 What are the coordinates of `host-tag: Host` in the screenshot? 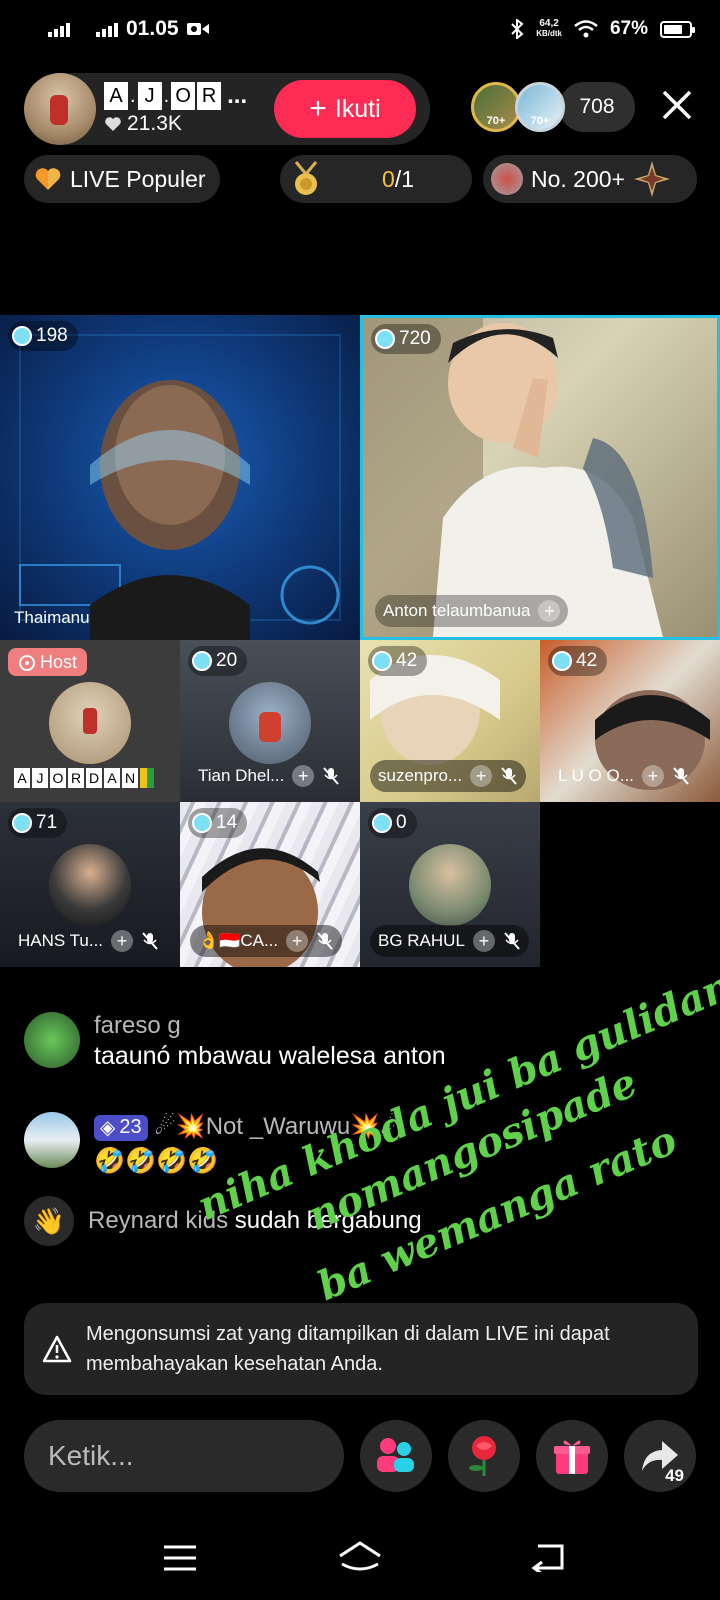 It's located at (48, 662).